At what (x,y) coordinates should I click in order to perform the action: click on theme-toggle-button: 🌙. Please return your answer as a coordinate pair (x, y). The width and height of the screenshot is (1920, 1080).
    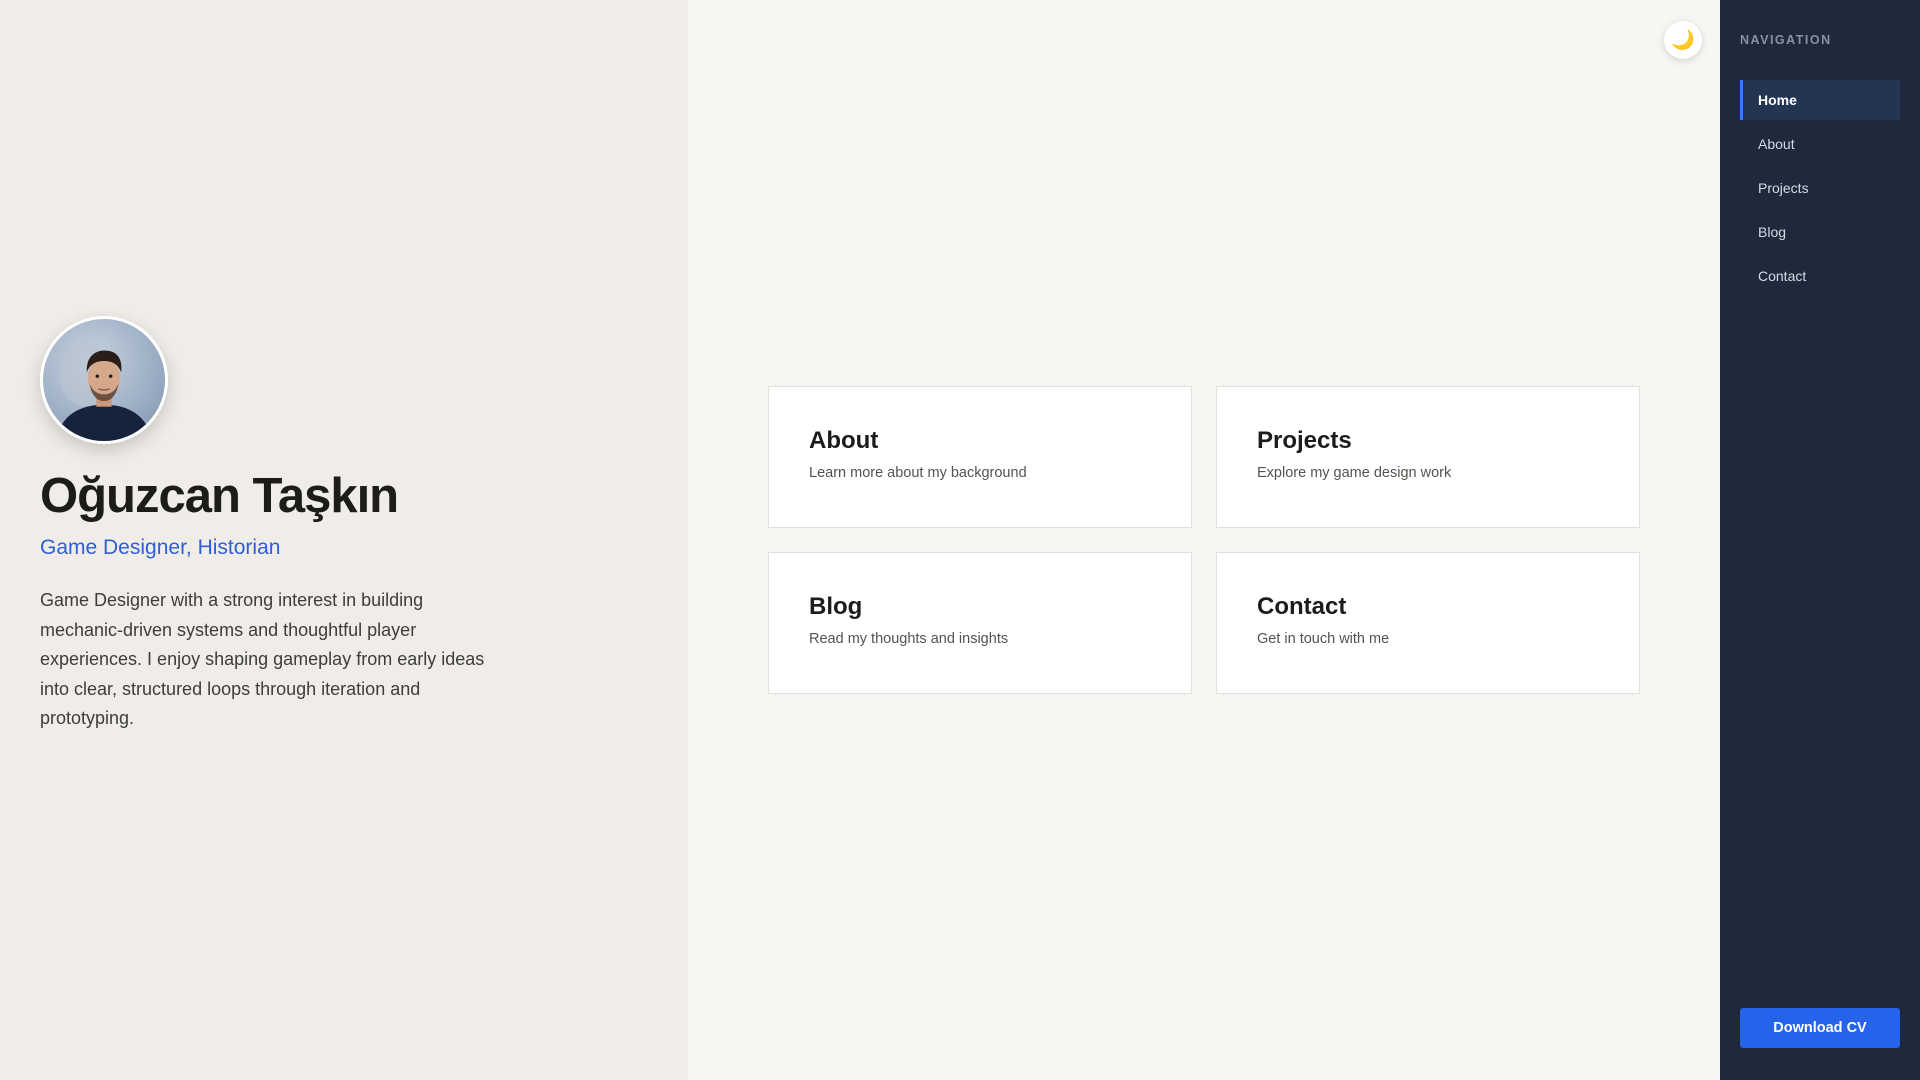
    Looking at the image, I should click on (1683, 40).